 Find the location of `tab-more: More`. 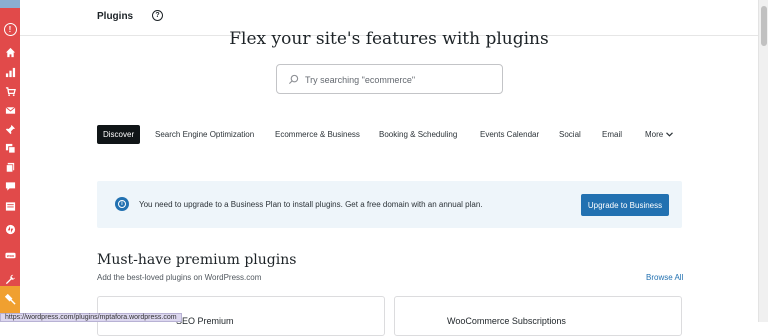

tab-more: More is located at coordinates (659, 134).